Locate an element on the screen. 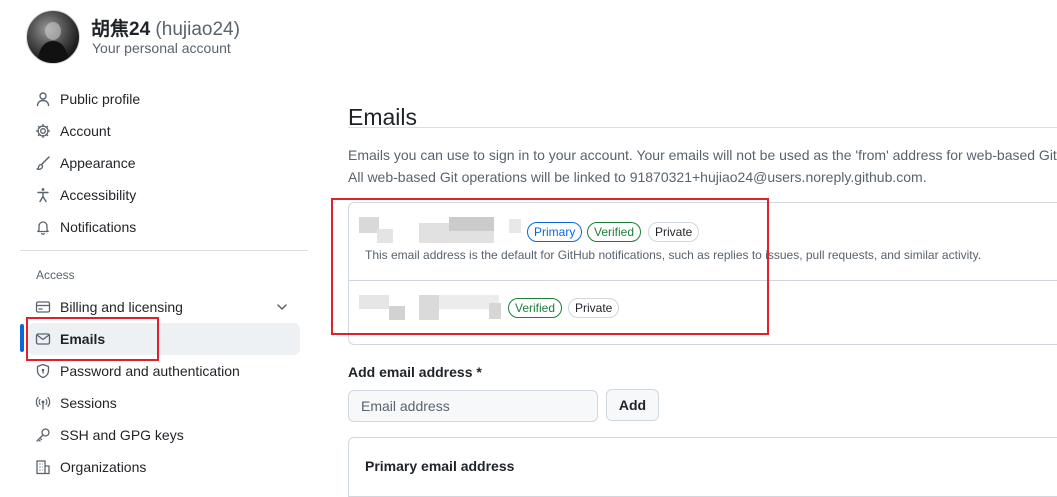  sidebar-item-accessibility: Accessibility is located at coordinates (164, 195).